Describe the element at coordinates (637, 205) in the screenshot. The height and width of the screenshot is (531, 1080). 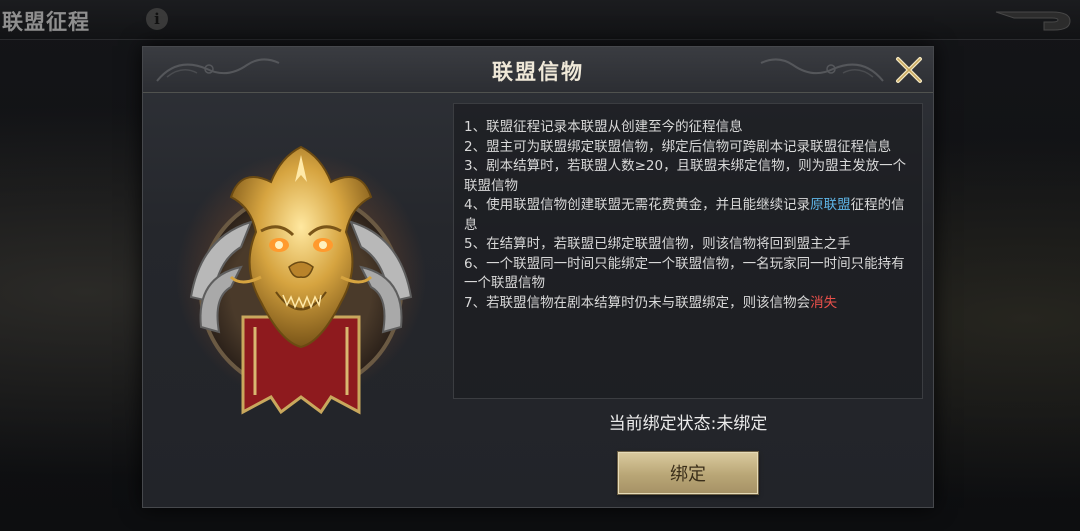
I see `rule-item-4-text: 4、使用联盟信物创建联盟无需花费黄金，并且能继续记录` at that location.